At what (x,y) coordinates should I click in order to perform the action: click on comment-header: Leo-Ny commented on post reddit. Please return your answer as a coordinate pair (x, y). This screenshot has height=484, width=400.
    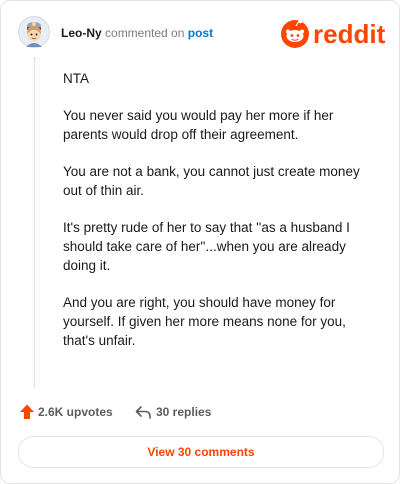
    Looking at the image, I should click on (200, 33).